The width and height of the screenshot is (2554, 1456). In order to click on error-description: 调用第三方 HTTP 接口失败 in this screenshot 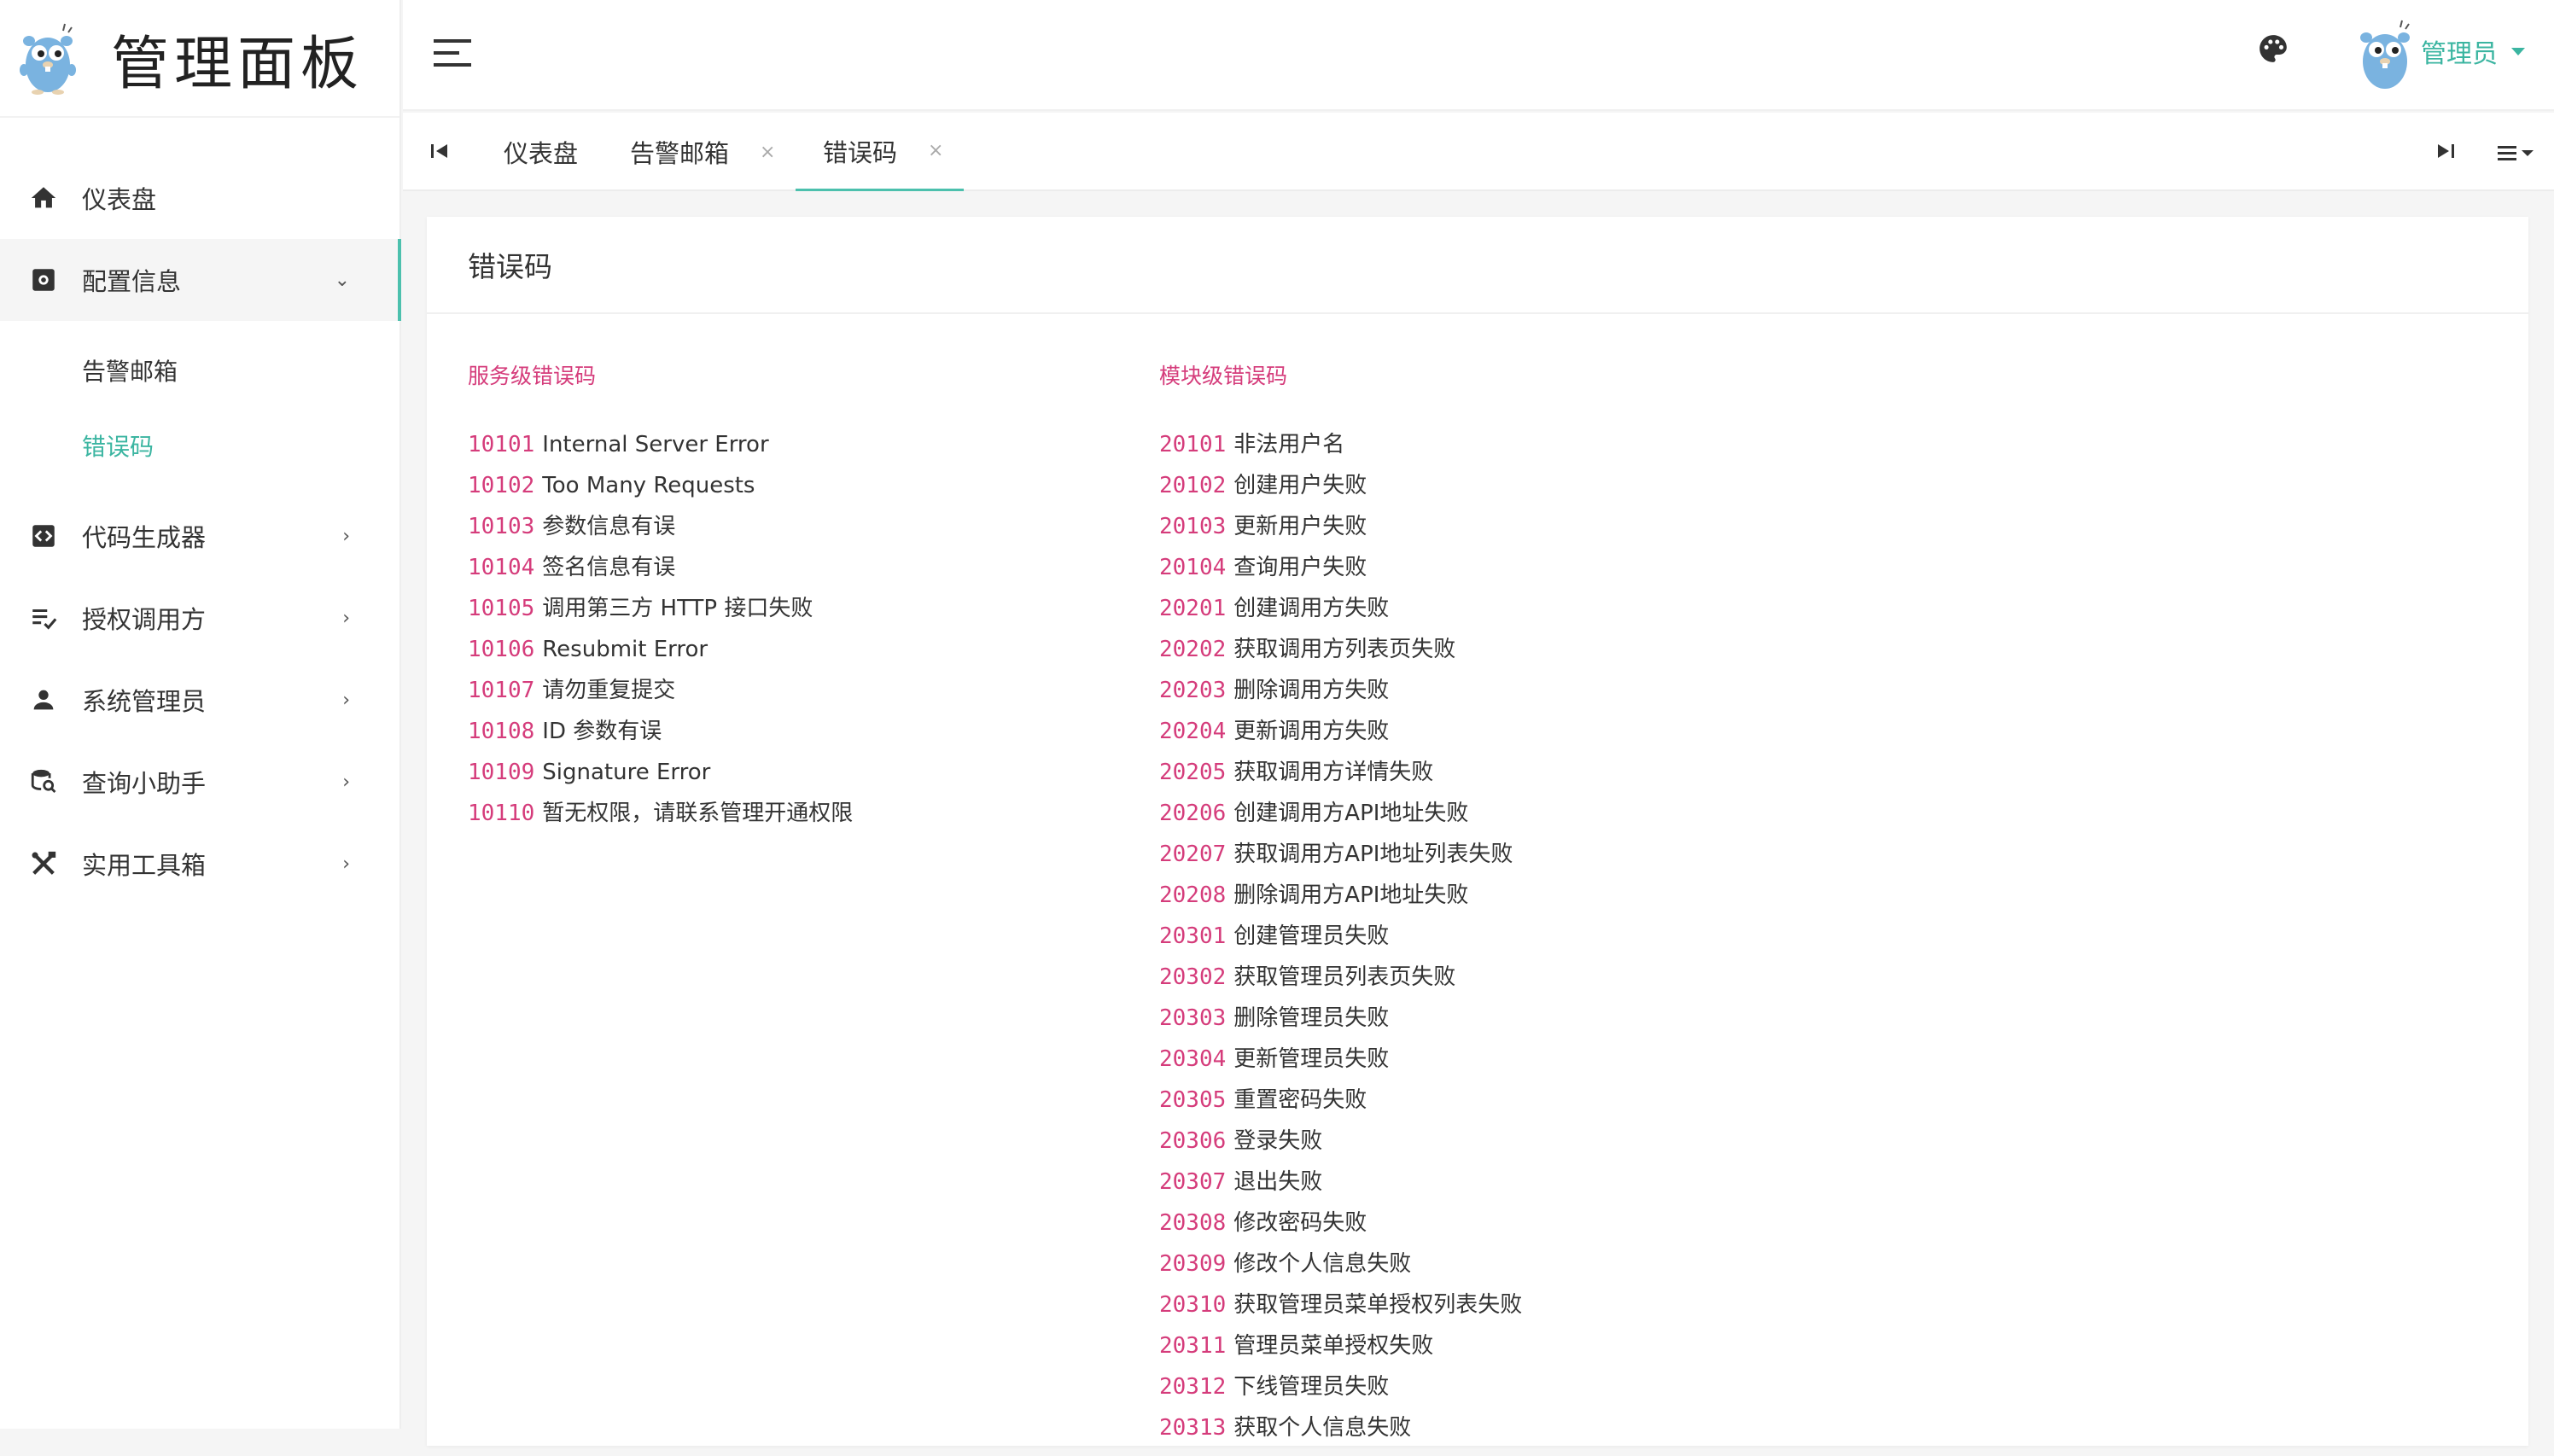, I will do `click(677, 608)`.